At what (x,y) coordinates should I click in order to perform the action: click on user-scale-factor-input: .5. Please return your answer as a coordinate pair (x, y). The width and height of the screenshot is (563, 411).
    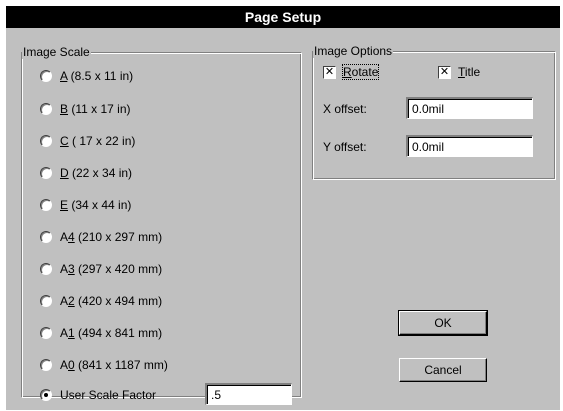
    Looking at the image, I should click on (248, 394).